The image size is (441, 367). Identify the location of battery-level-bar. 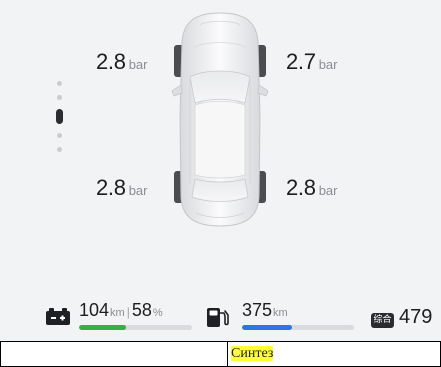
(135, 327).